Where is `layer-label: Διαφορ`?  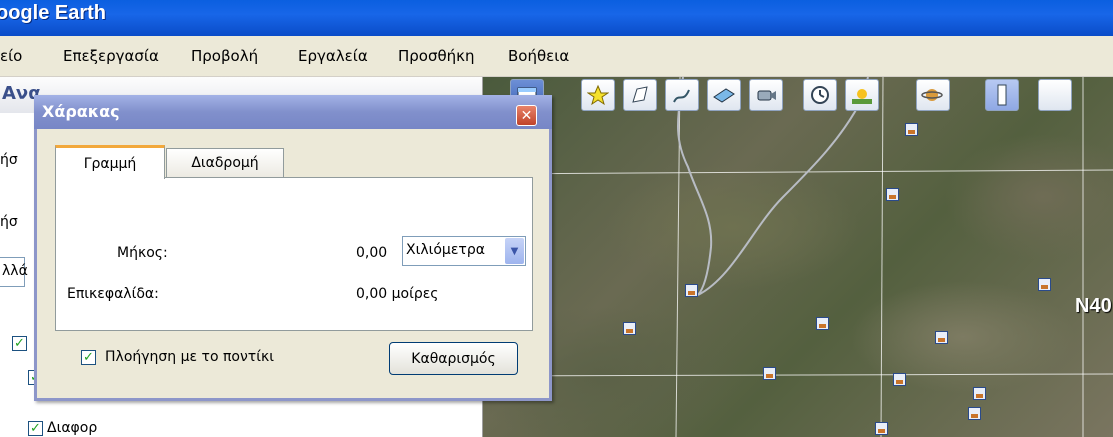
layer-label: Διαφορ is located at coordinates (72, 428).